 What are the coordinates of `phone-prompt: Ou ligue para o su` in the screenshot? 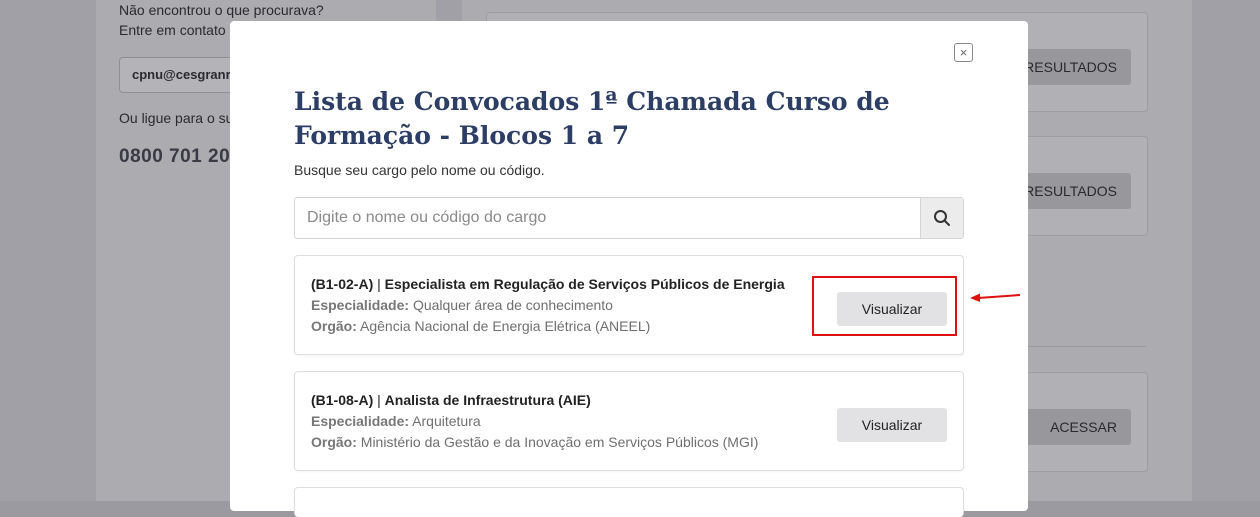 It's located at (176, 118).